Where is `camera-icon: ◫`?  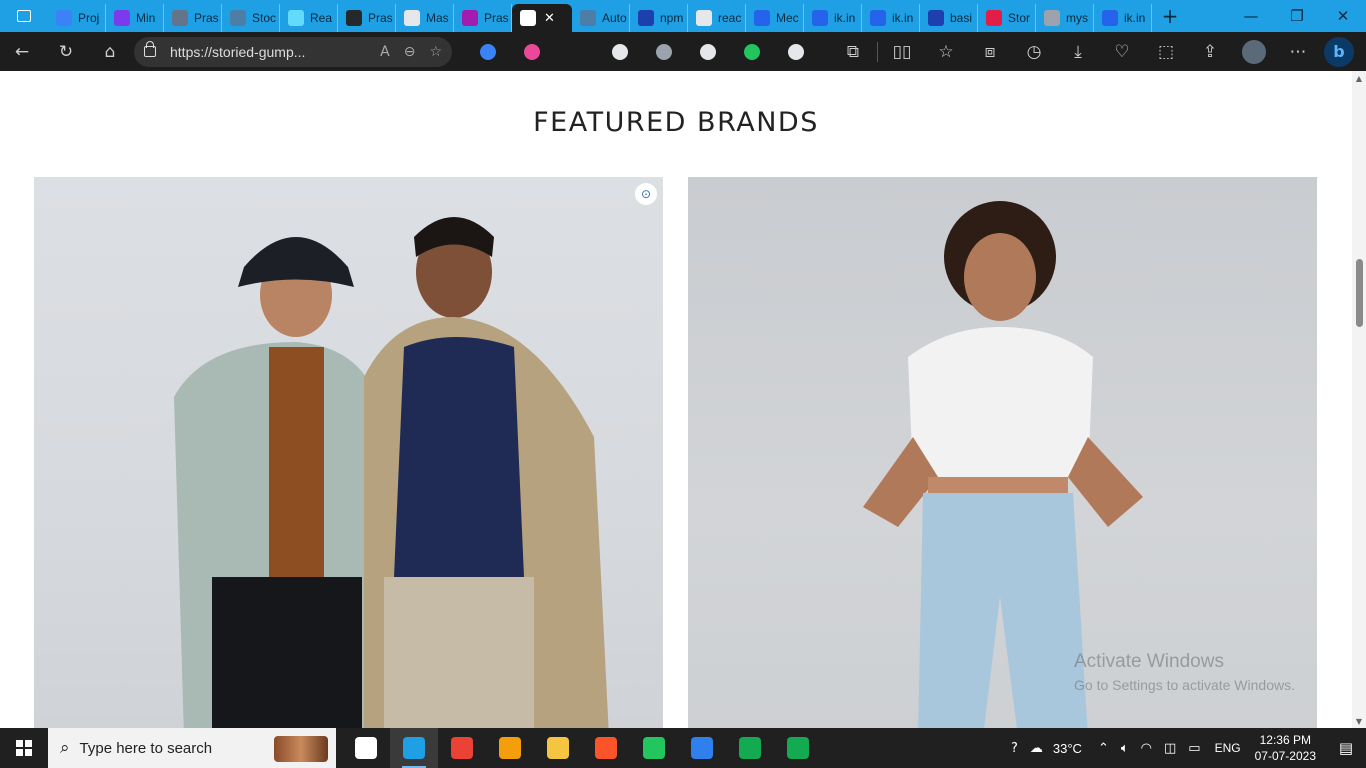 camera-icon: ◫ is located at coordinates (1170, 748).